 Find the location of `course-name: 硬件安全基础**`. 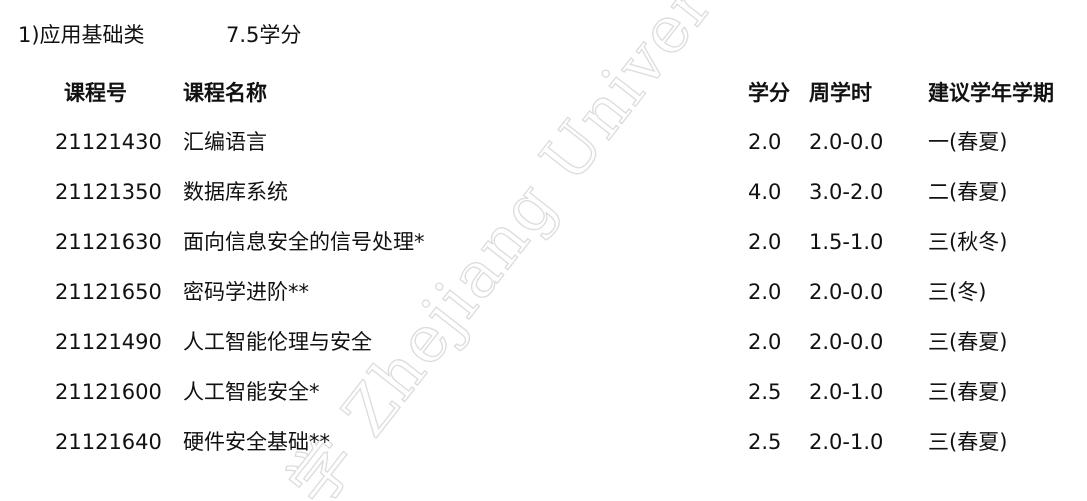

course-name: 硬件安全基础** is located at coordinates (256, 442).